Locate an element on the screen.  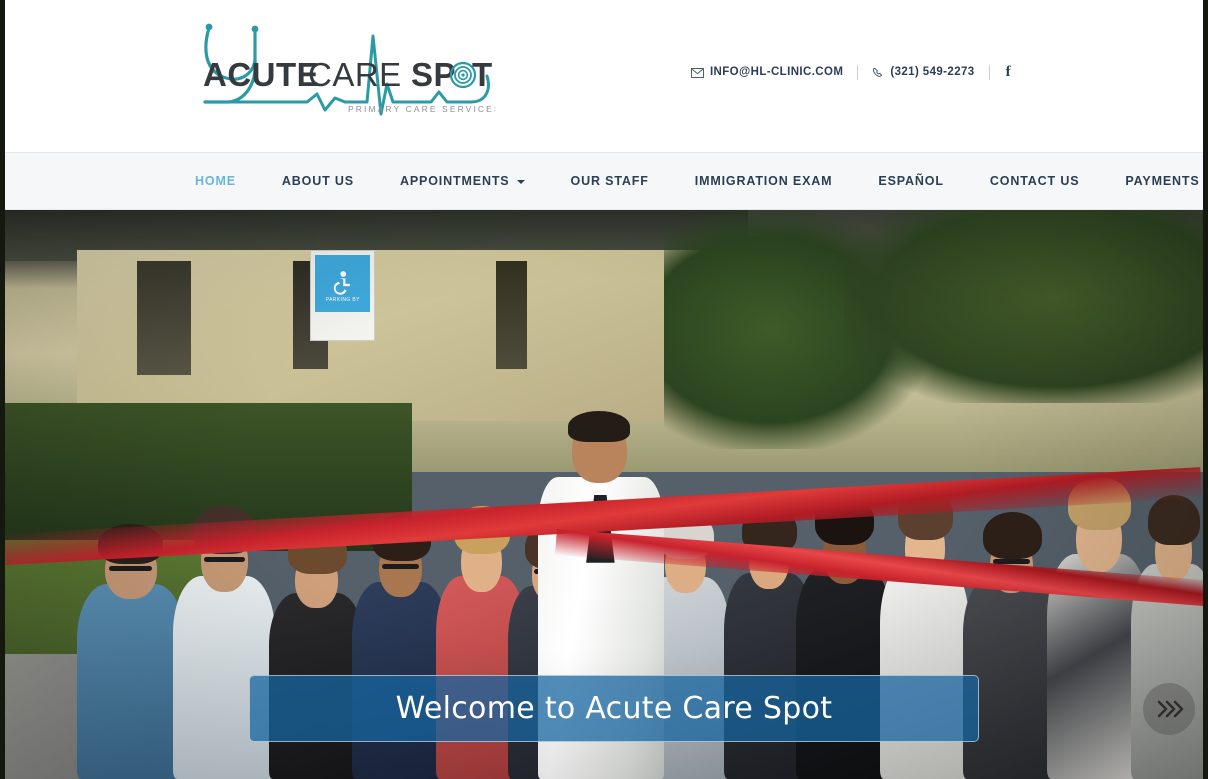
hero-title-box: Welcome to Acute Care Spot is located at coordinates (614, 708).